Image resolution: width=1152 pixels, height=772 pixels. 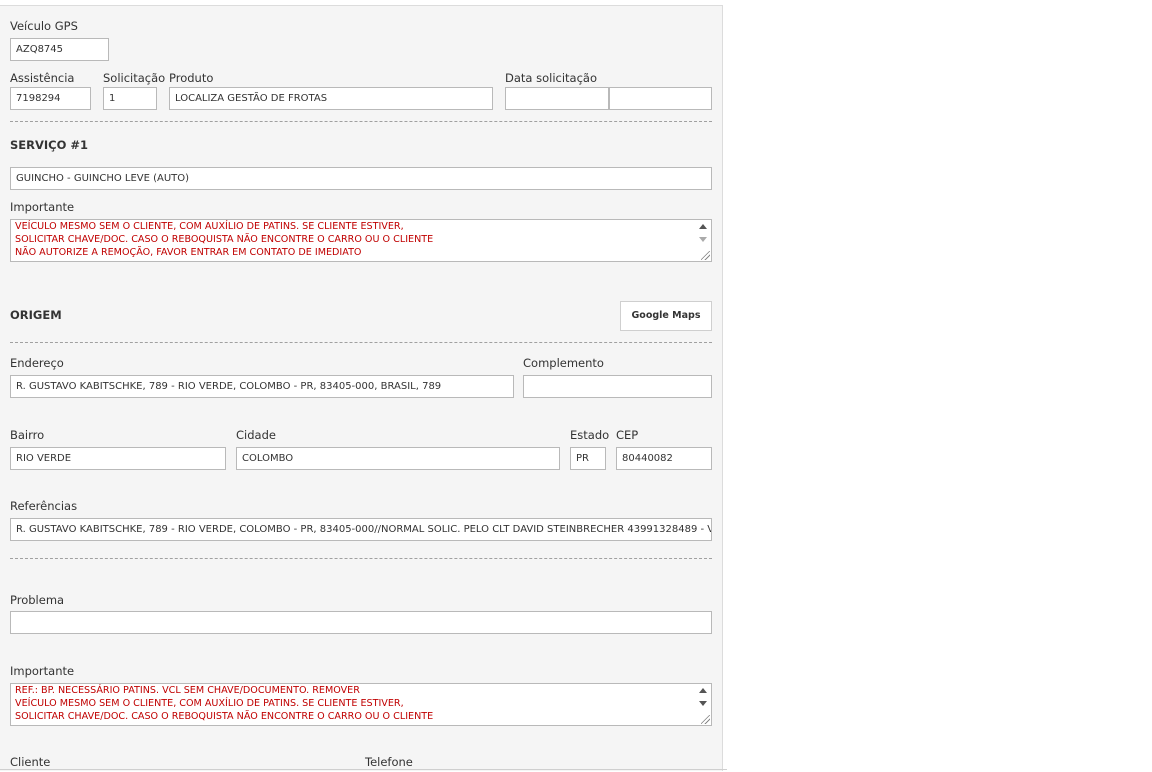 What do you see at coordinates (130, 98) in the screenshot?
I see `solicitacao-field: 1` at bounding box center [130, 98].